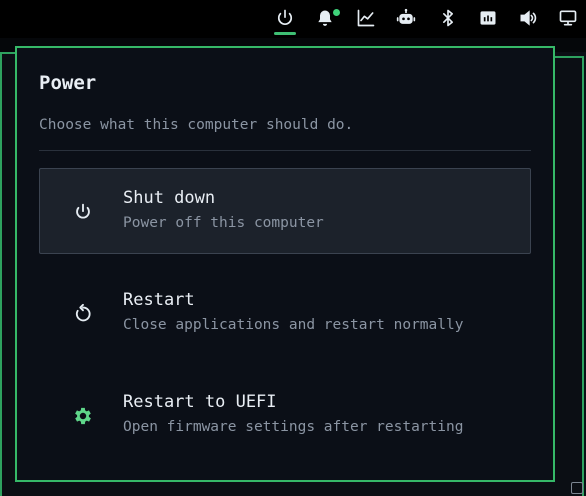  I want to click on robot-icon, so click(406, 18).